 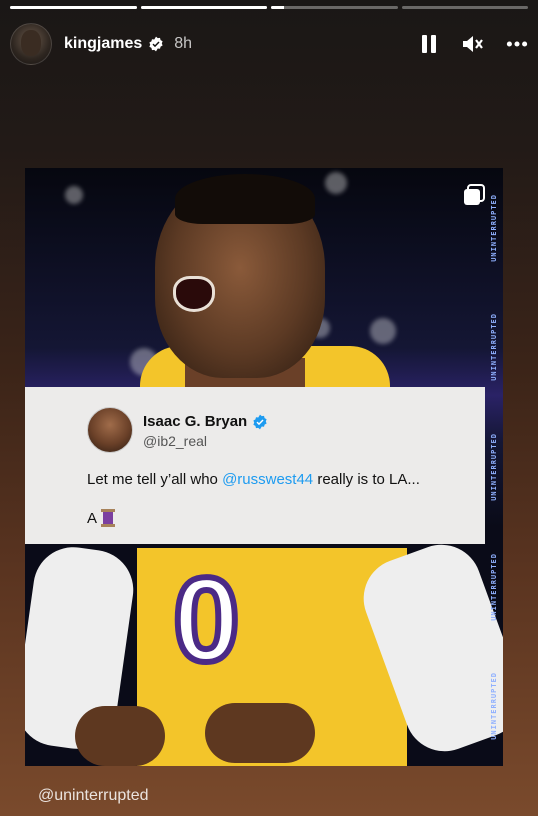 I want to click on tweet-handle: @ib2_real, so click(x=175, y=441).